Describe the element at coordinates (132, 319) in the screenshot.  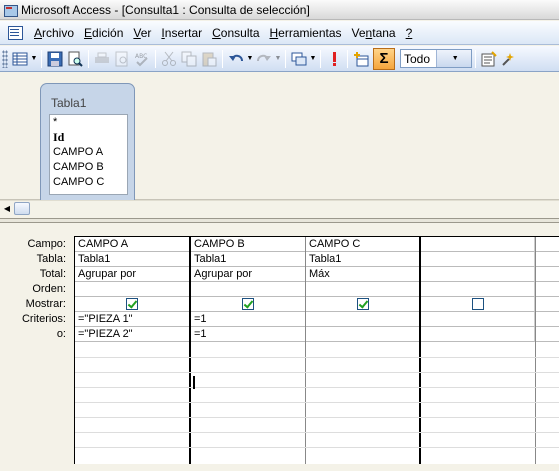
I see `criterios-cell: ="PIEZA 1"` at that location.